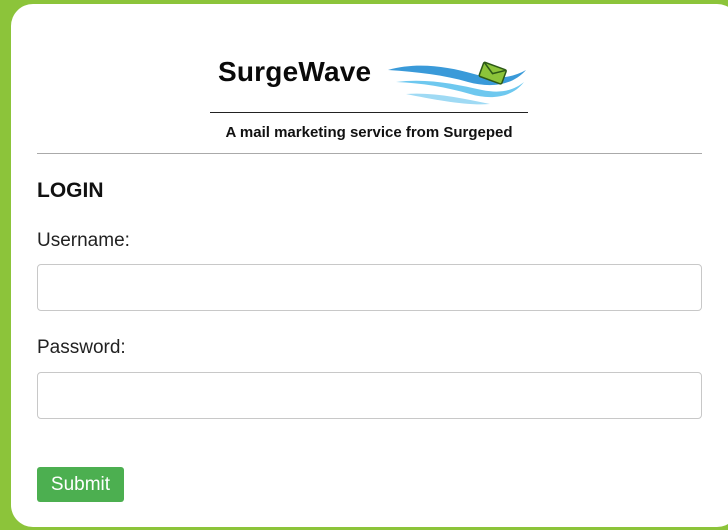 Image resolution: width=728 pixels, height=530 pixels. Describe the element at coordinates (81, 347) in the screenshot. I see `password-label: Password:` at that location.